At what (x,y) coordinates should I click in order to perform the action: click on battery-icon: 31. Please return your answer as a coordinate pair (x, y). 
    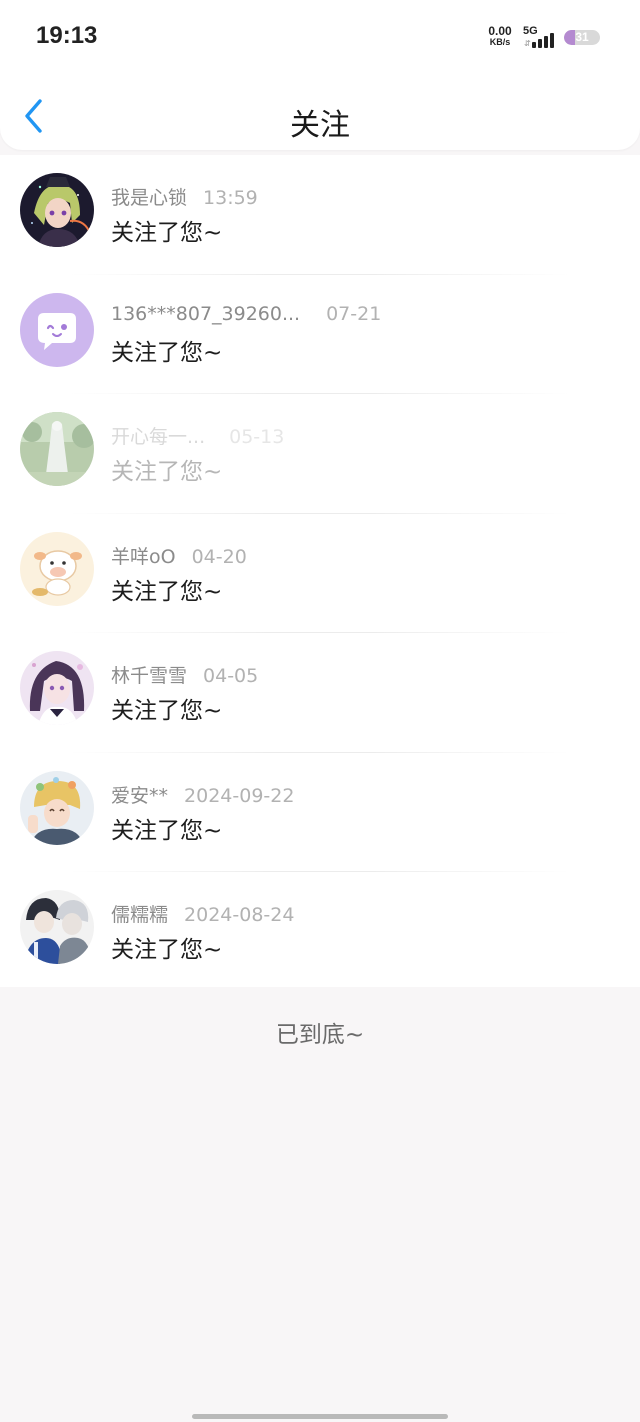
    Looking at the image, I should click on (582, 37).